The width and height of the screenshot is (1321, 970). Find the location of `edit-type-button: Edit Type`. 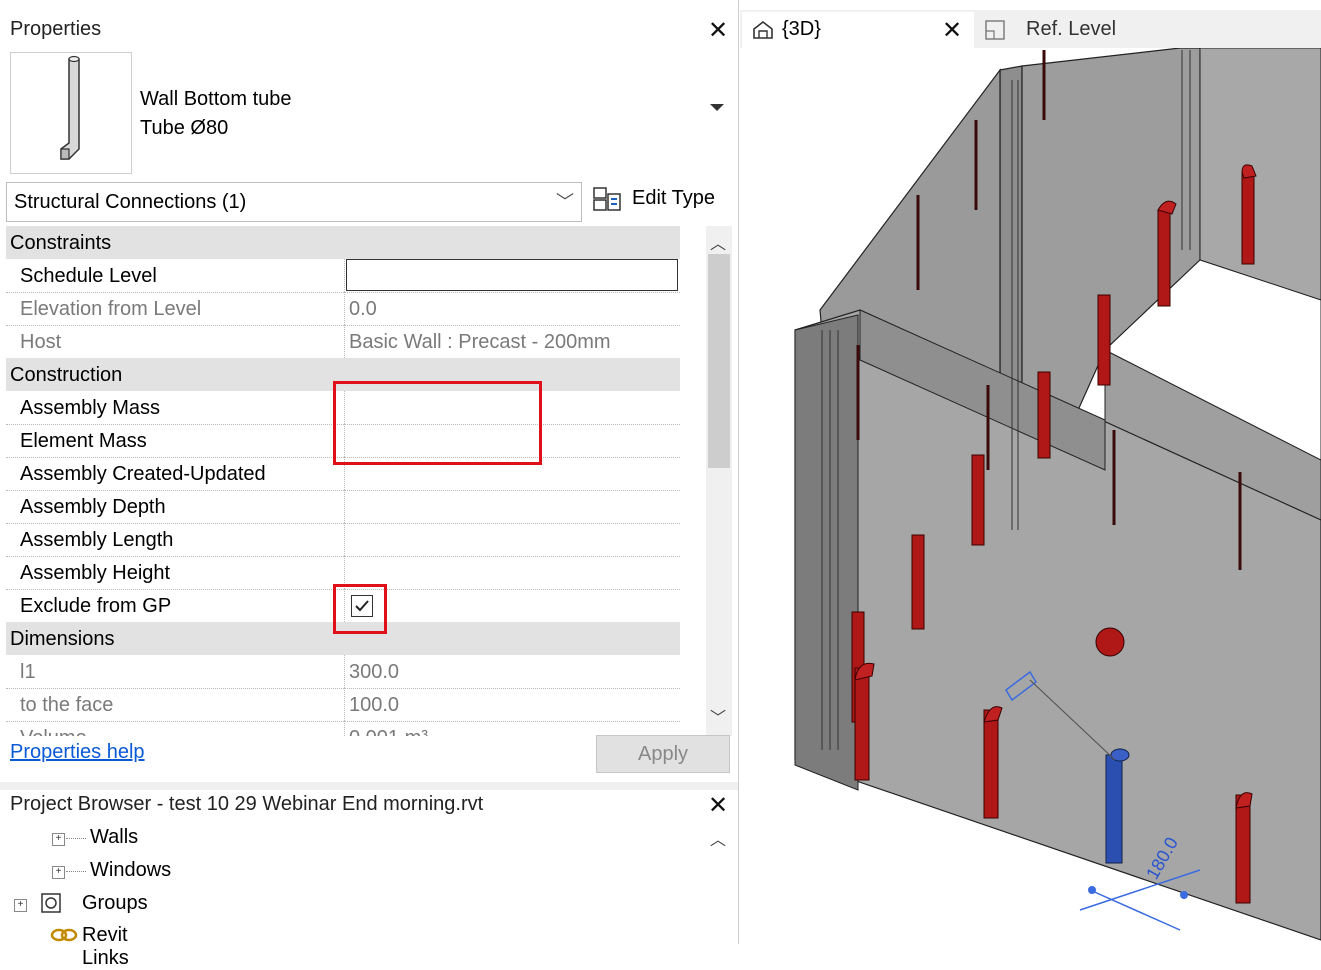

edit-type-button: Edit Type is located at coordinates (662, 201).